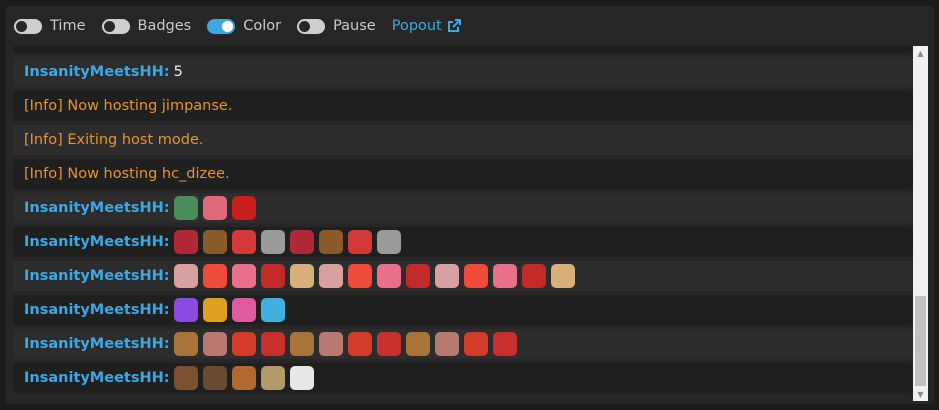 Image resolution: width=939 pixels, height=410 pixels. I want to click on rainbow-du-emote-icon, so click(214, 310).